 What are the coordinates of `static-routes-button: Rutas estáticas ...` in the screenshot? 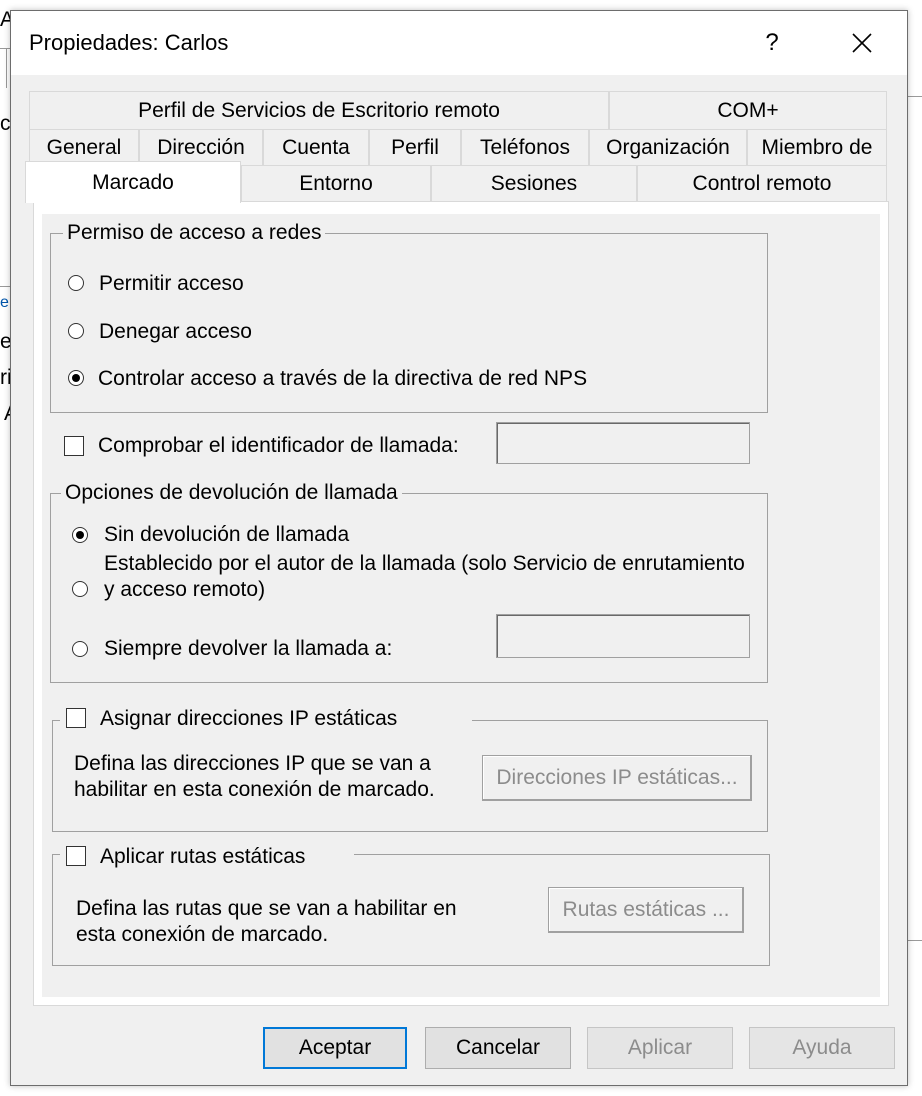 It's located at (646, 910).